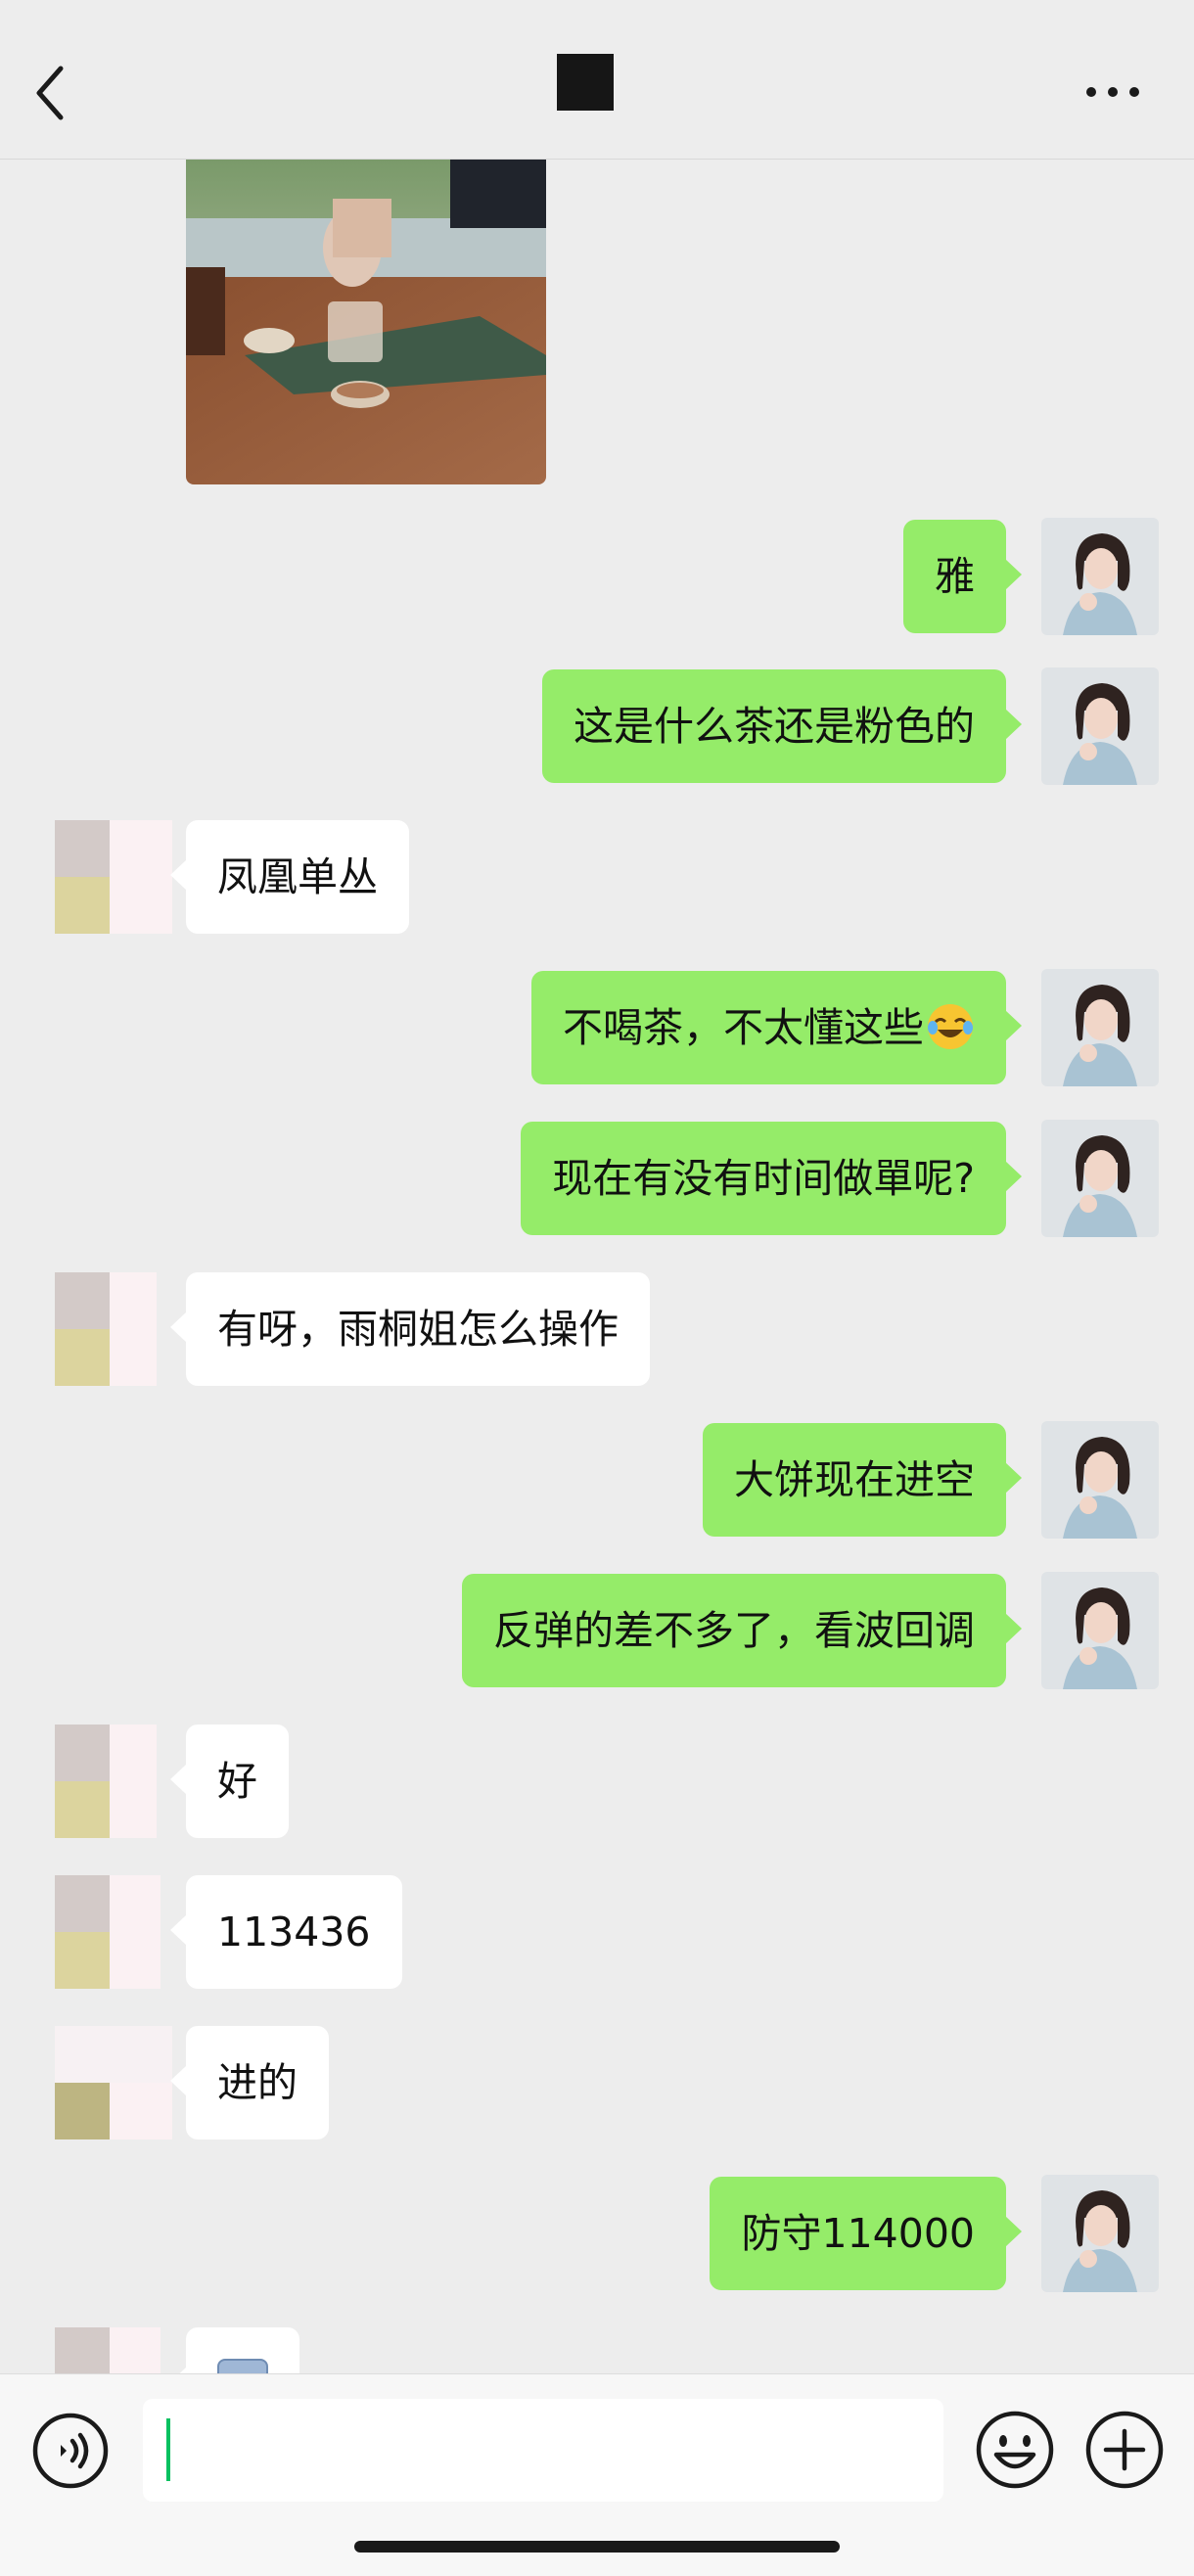 The width and height of the screenshot is (1194, 2576). Describe the element at coordinates (237, 1782) in the screenshot. I see `message-text: 好` at that location.